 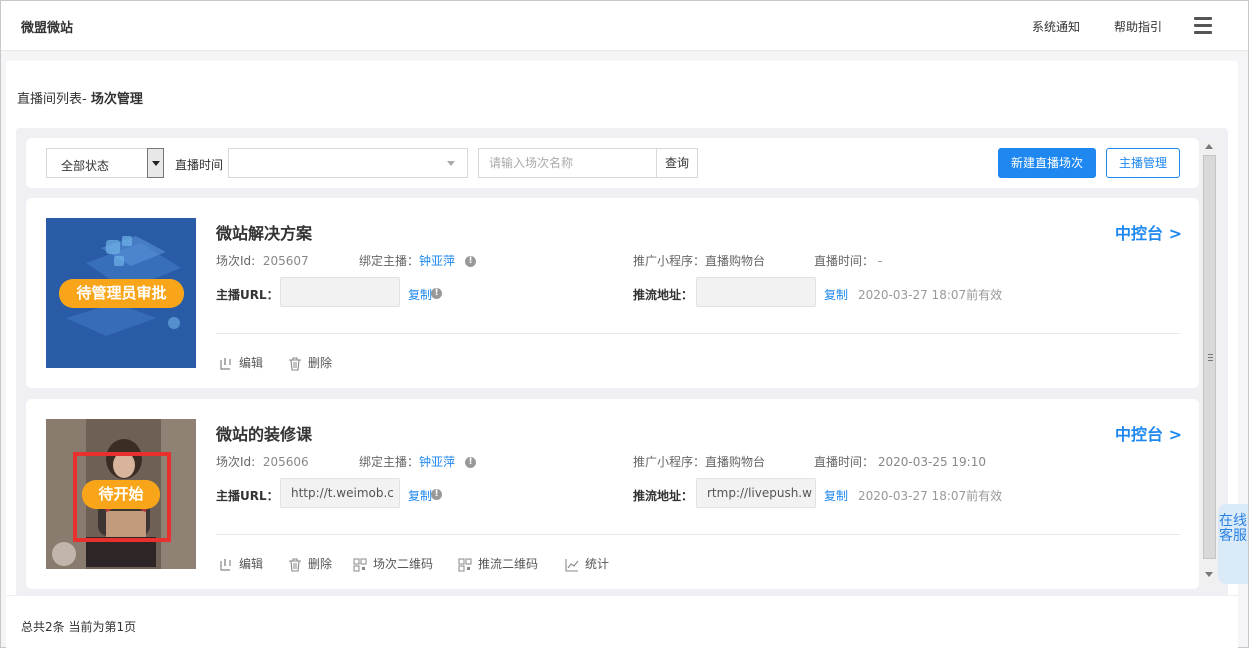 What do you see at coordinates (622, 621) in the screenshot?
I see `pagination-footer: 总共2条 当前为第1页` at bounding box center [622, 621].